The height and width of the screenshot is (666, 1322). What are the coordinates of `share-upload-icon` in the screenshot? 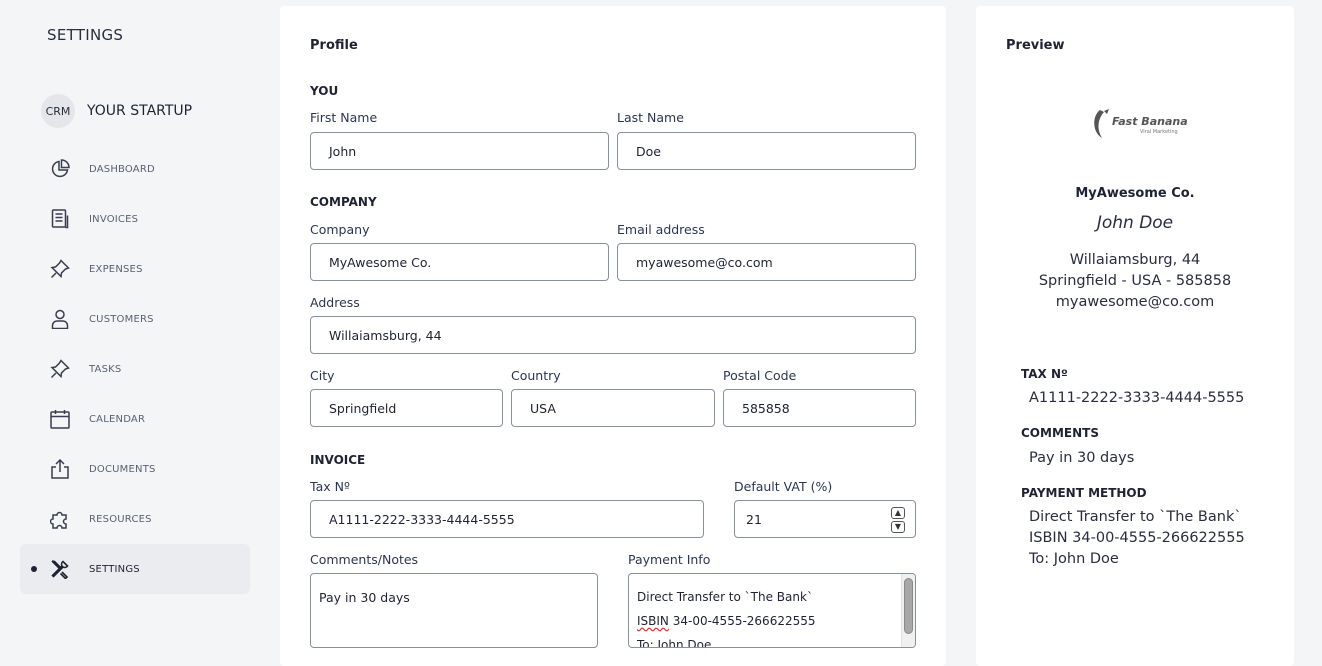 It's located at (60, 469).